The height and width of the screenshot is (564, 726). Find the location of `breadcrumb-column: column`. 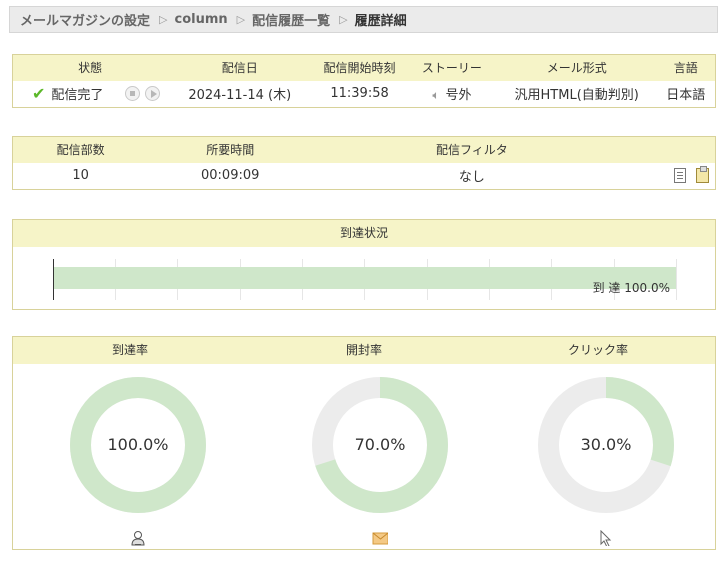

breadcrumb-column: column is located at coordinates (200, 19).